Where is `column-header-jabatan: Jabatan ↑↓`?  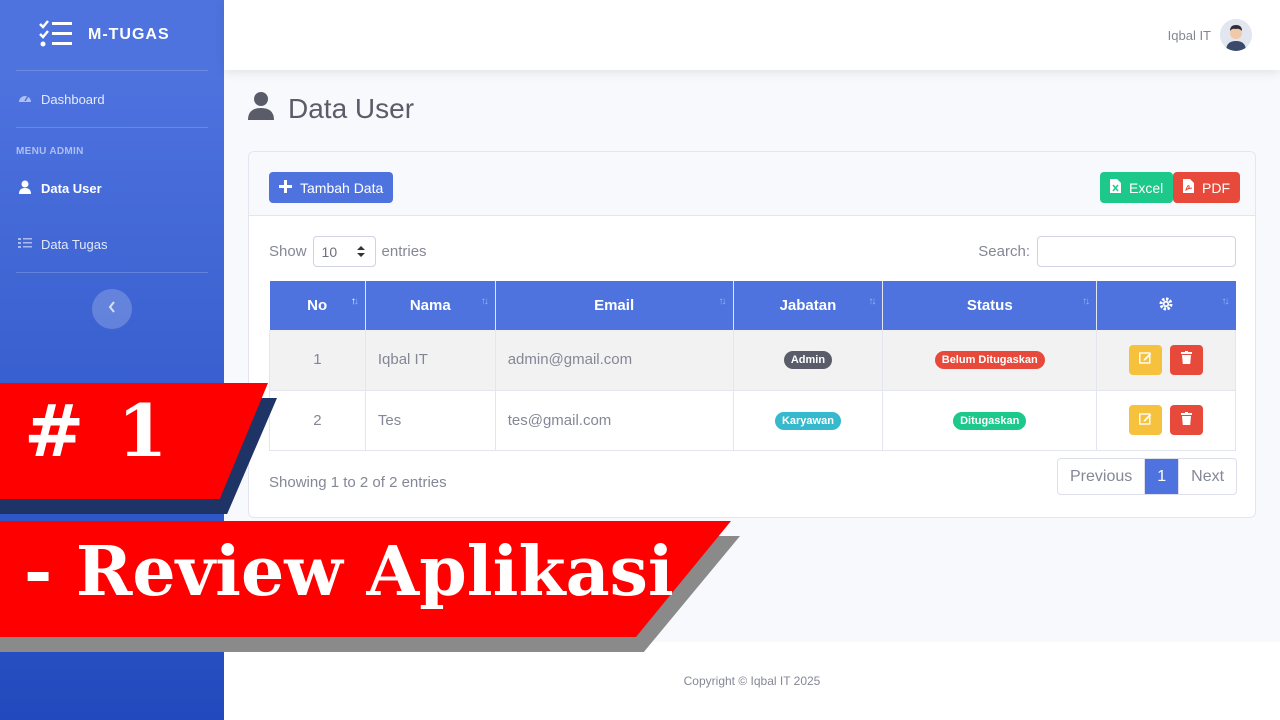
column-header-jabatan: Jabatan ↑↓ is located at coordinates (808, 305).